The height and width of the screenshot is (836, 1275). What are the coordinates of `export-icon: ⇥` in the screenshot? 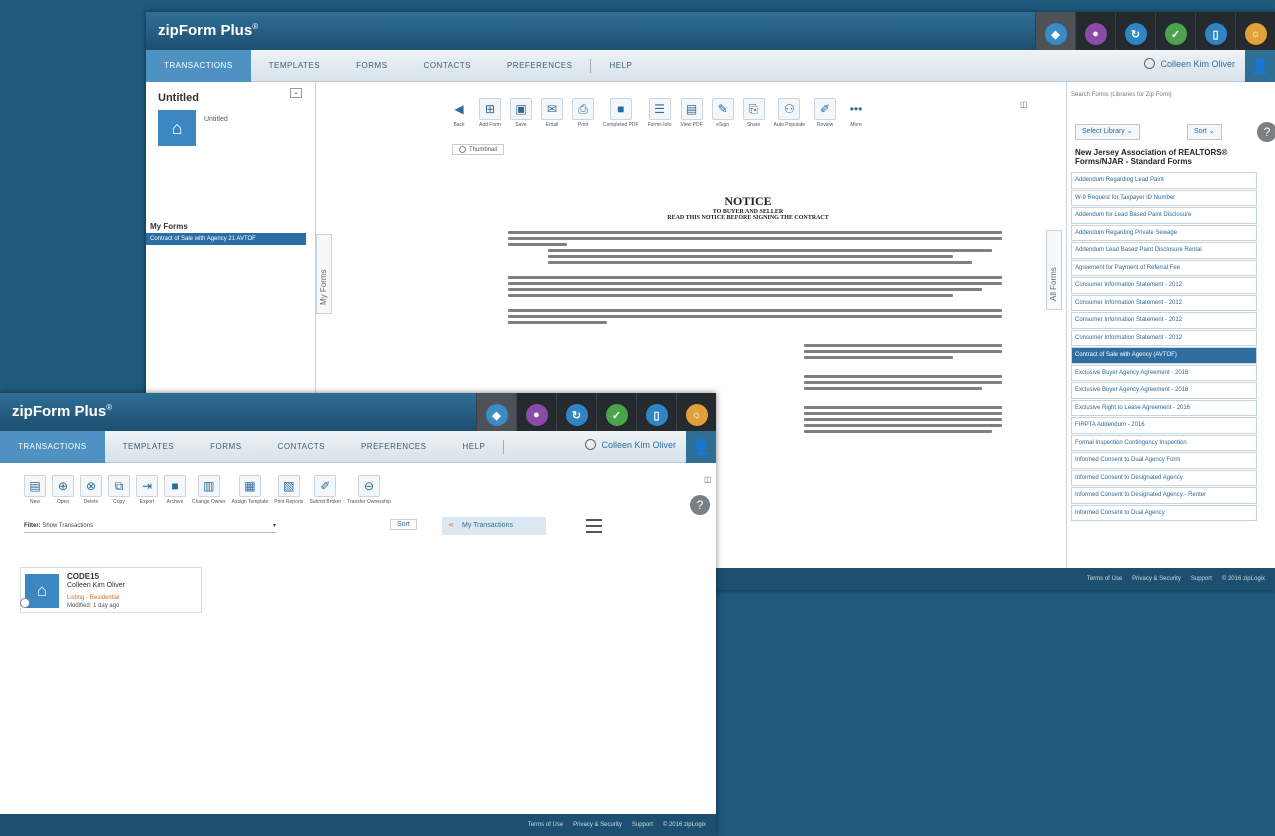 It's located at (147, 486).